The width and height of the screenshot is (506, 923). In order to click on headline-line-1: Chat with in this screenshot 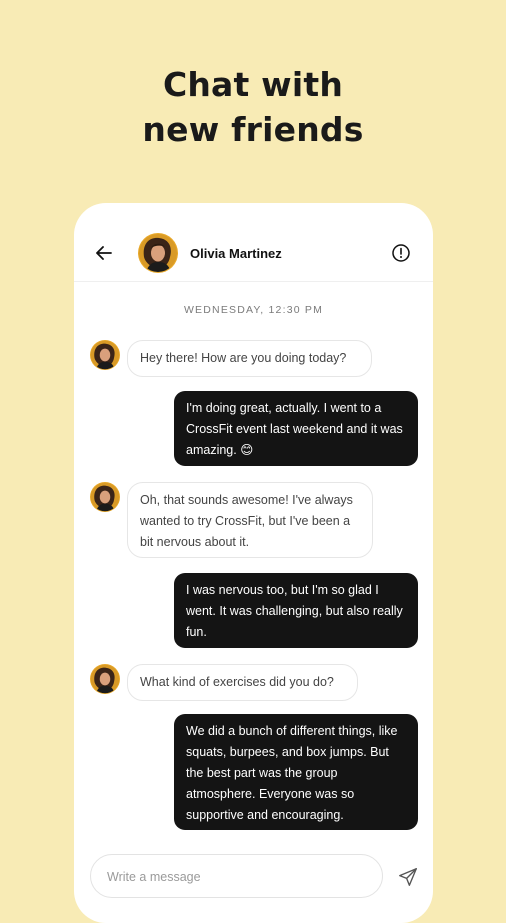, I will do `click(253, 84)`.